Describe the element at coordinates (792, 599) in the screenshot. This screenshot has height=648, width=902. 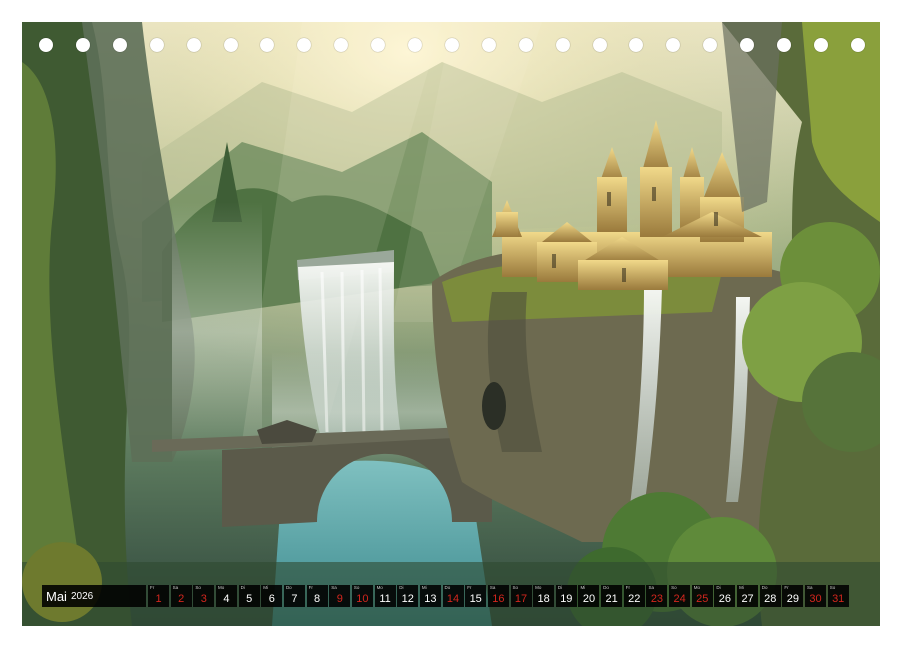
I see `day-number: 29` at that location.